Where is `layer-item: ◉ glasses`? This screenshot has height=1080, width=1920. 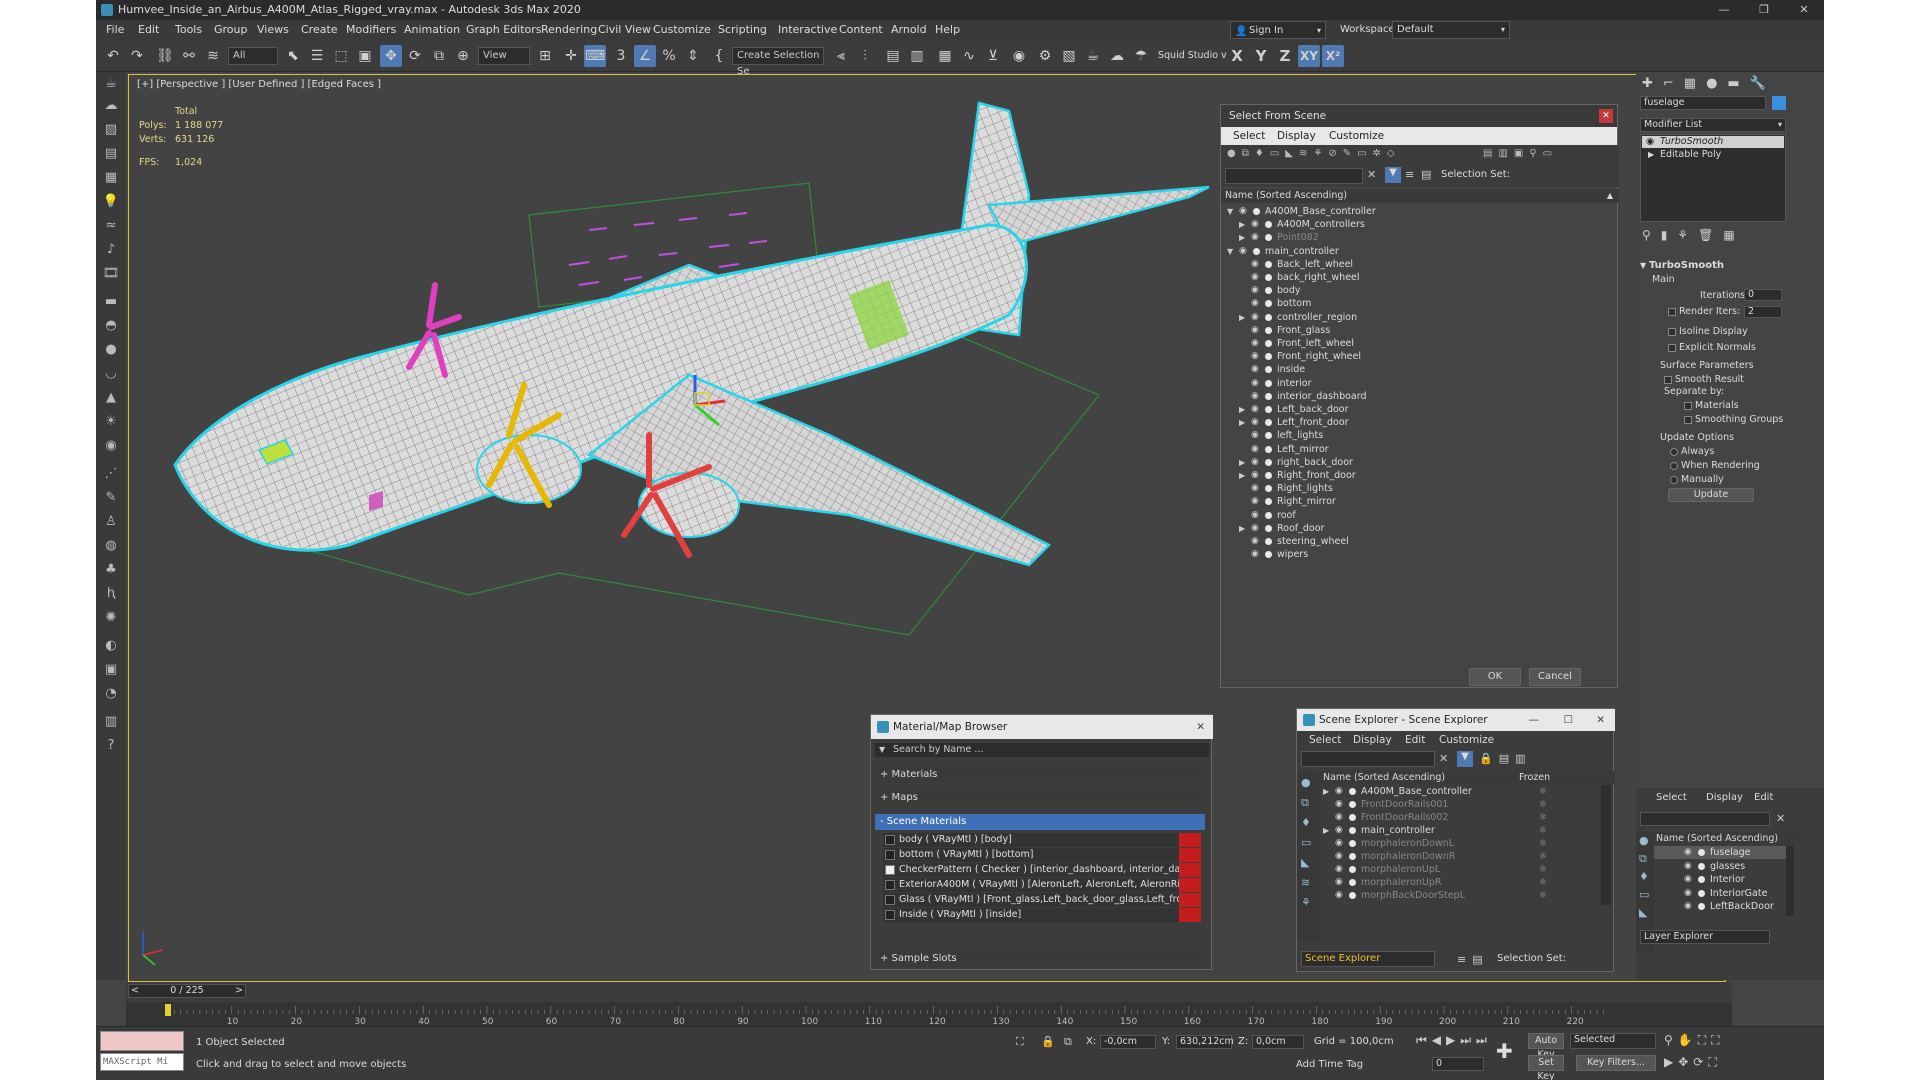
layer-item: ◉ glasses is located at coordinates (1721, 866).